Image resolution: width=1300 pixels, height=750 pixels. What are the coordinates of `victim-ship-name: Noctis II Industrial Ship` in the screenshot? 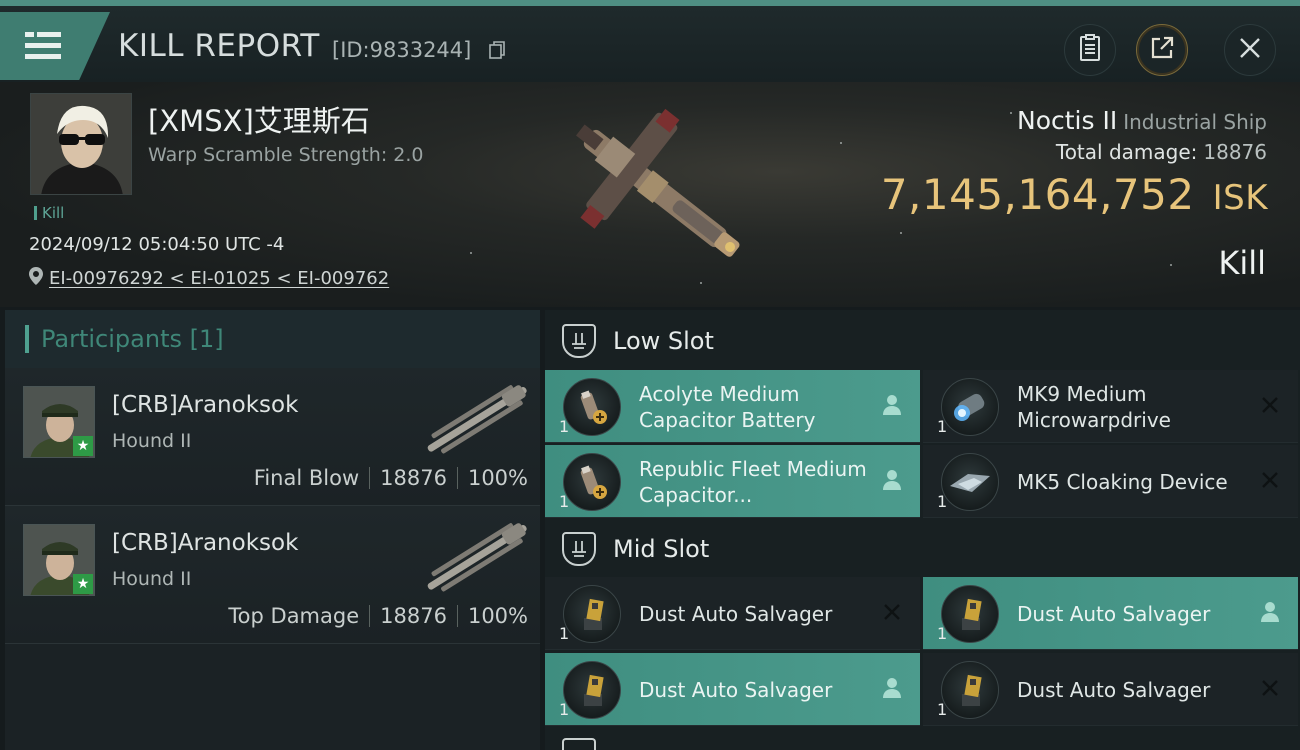 It's located at (1142, 120).